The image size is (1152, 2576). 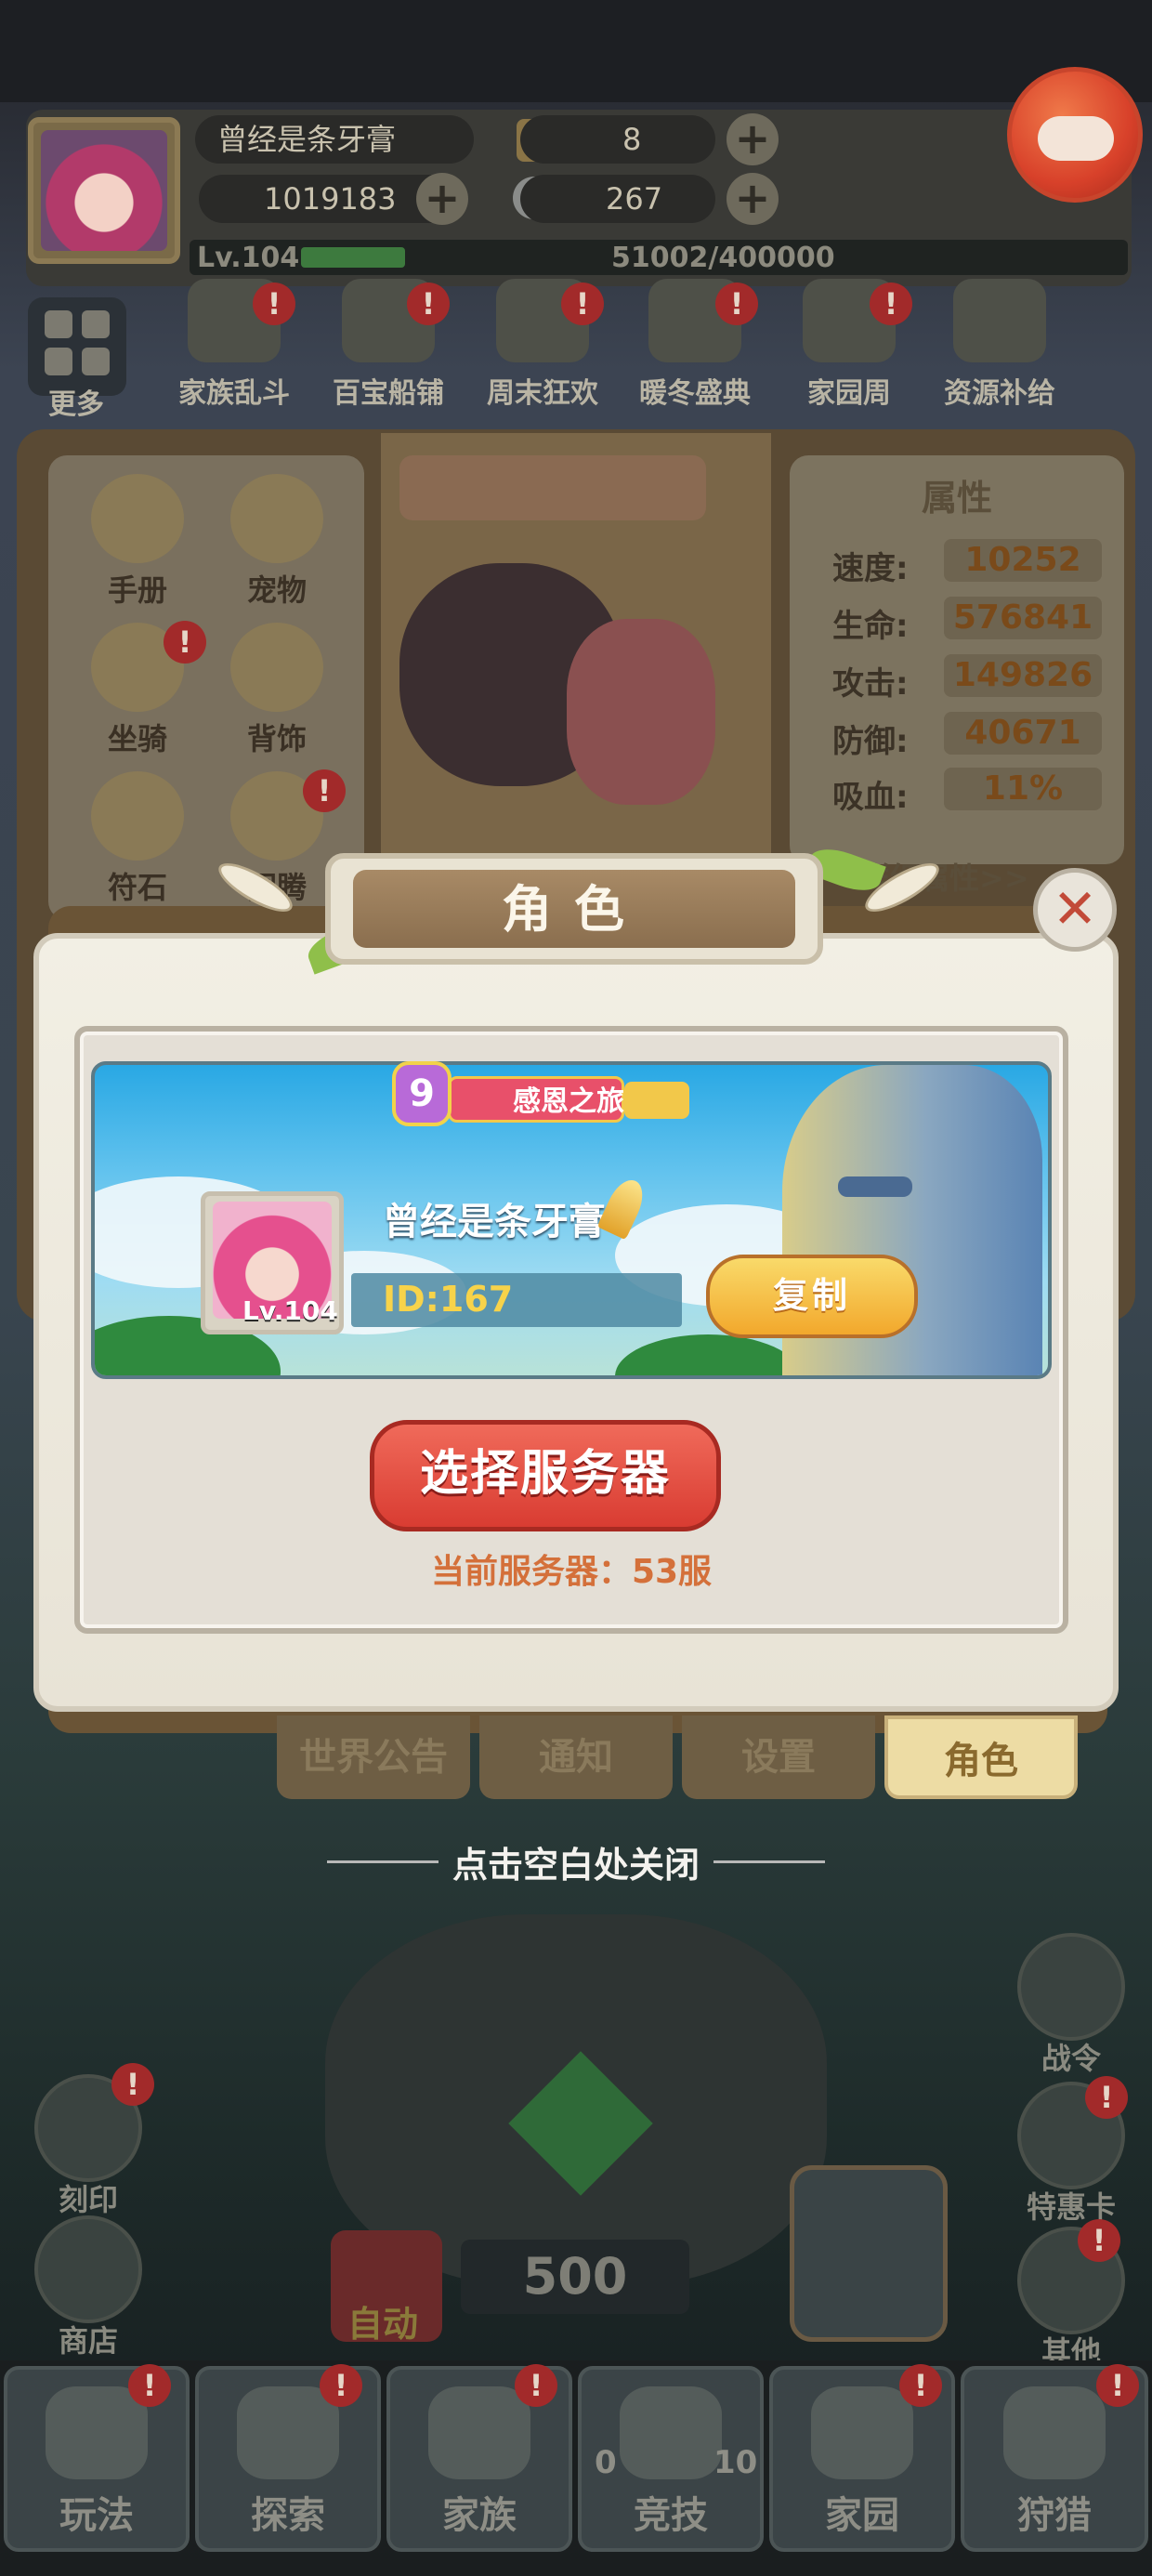 I want to click on auto-label: 自动, so click(x=383, y=2324).